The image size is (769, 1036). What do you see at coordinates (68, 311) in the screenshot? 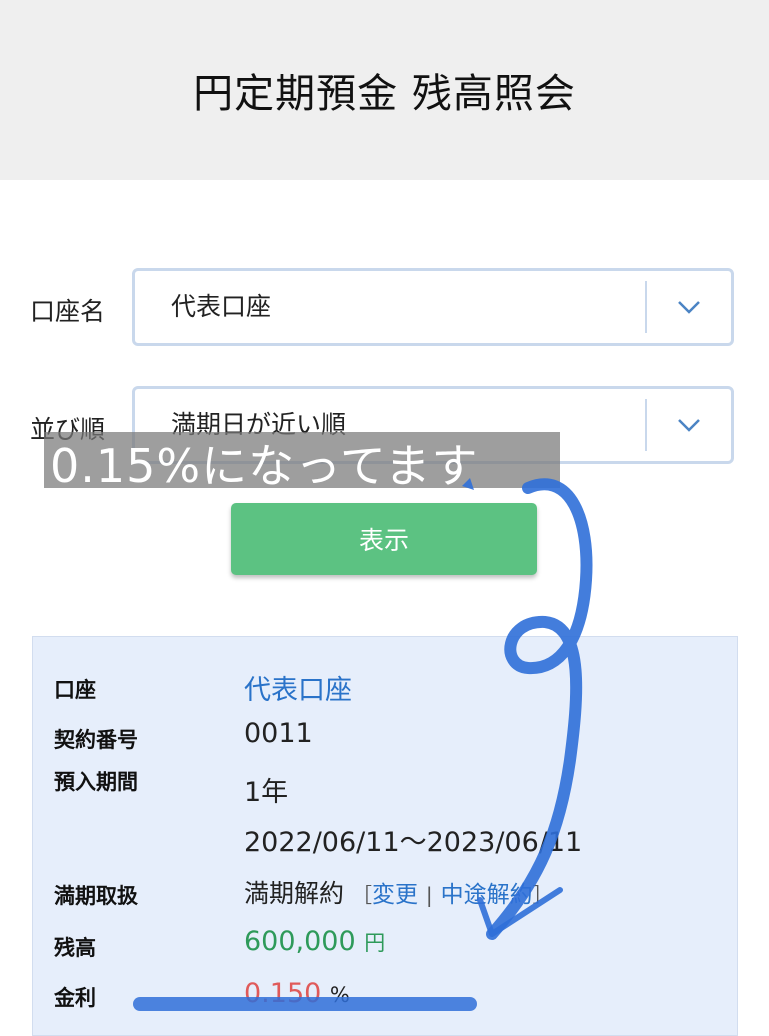
I see `account-label: 口座名` at bounding box center [68, 311].